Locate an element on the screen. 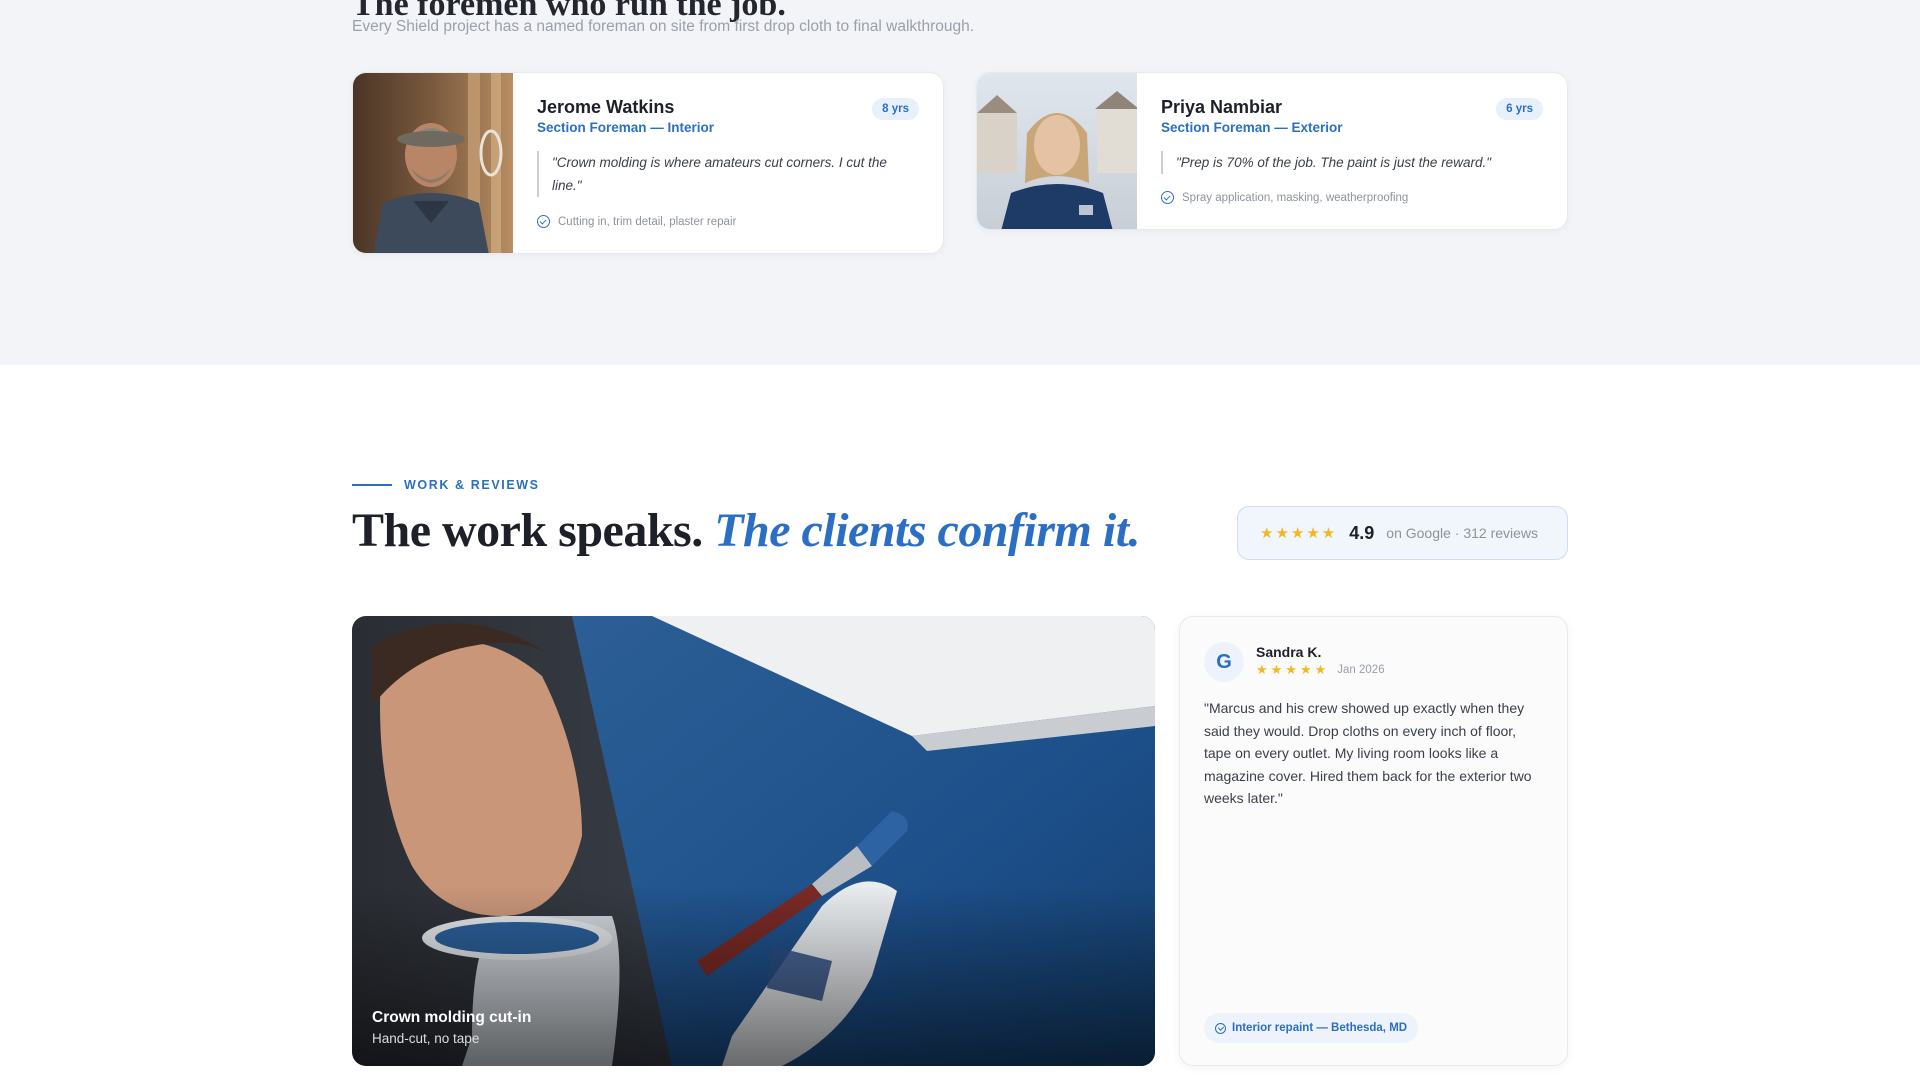 The height and width of the screenshot is (1080, 1920). headline-plain: The work speaks. is located at coordinates (533, 530).